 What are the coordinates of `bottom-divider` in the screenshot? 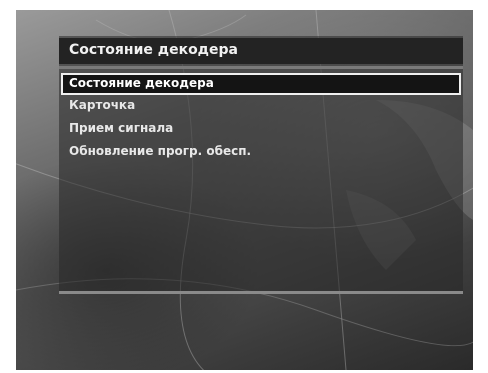 It's located at (261, 292).